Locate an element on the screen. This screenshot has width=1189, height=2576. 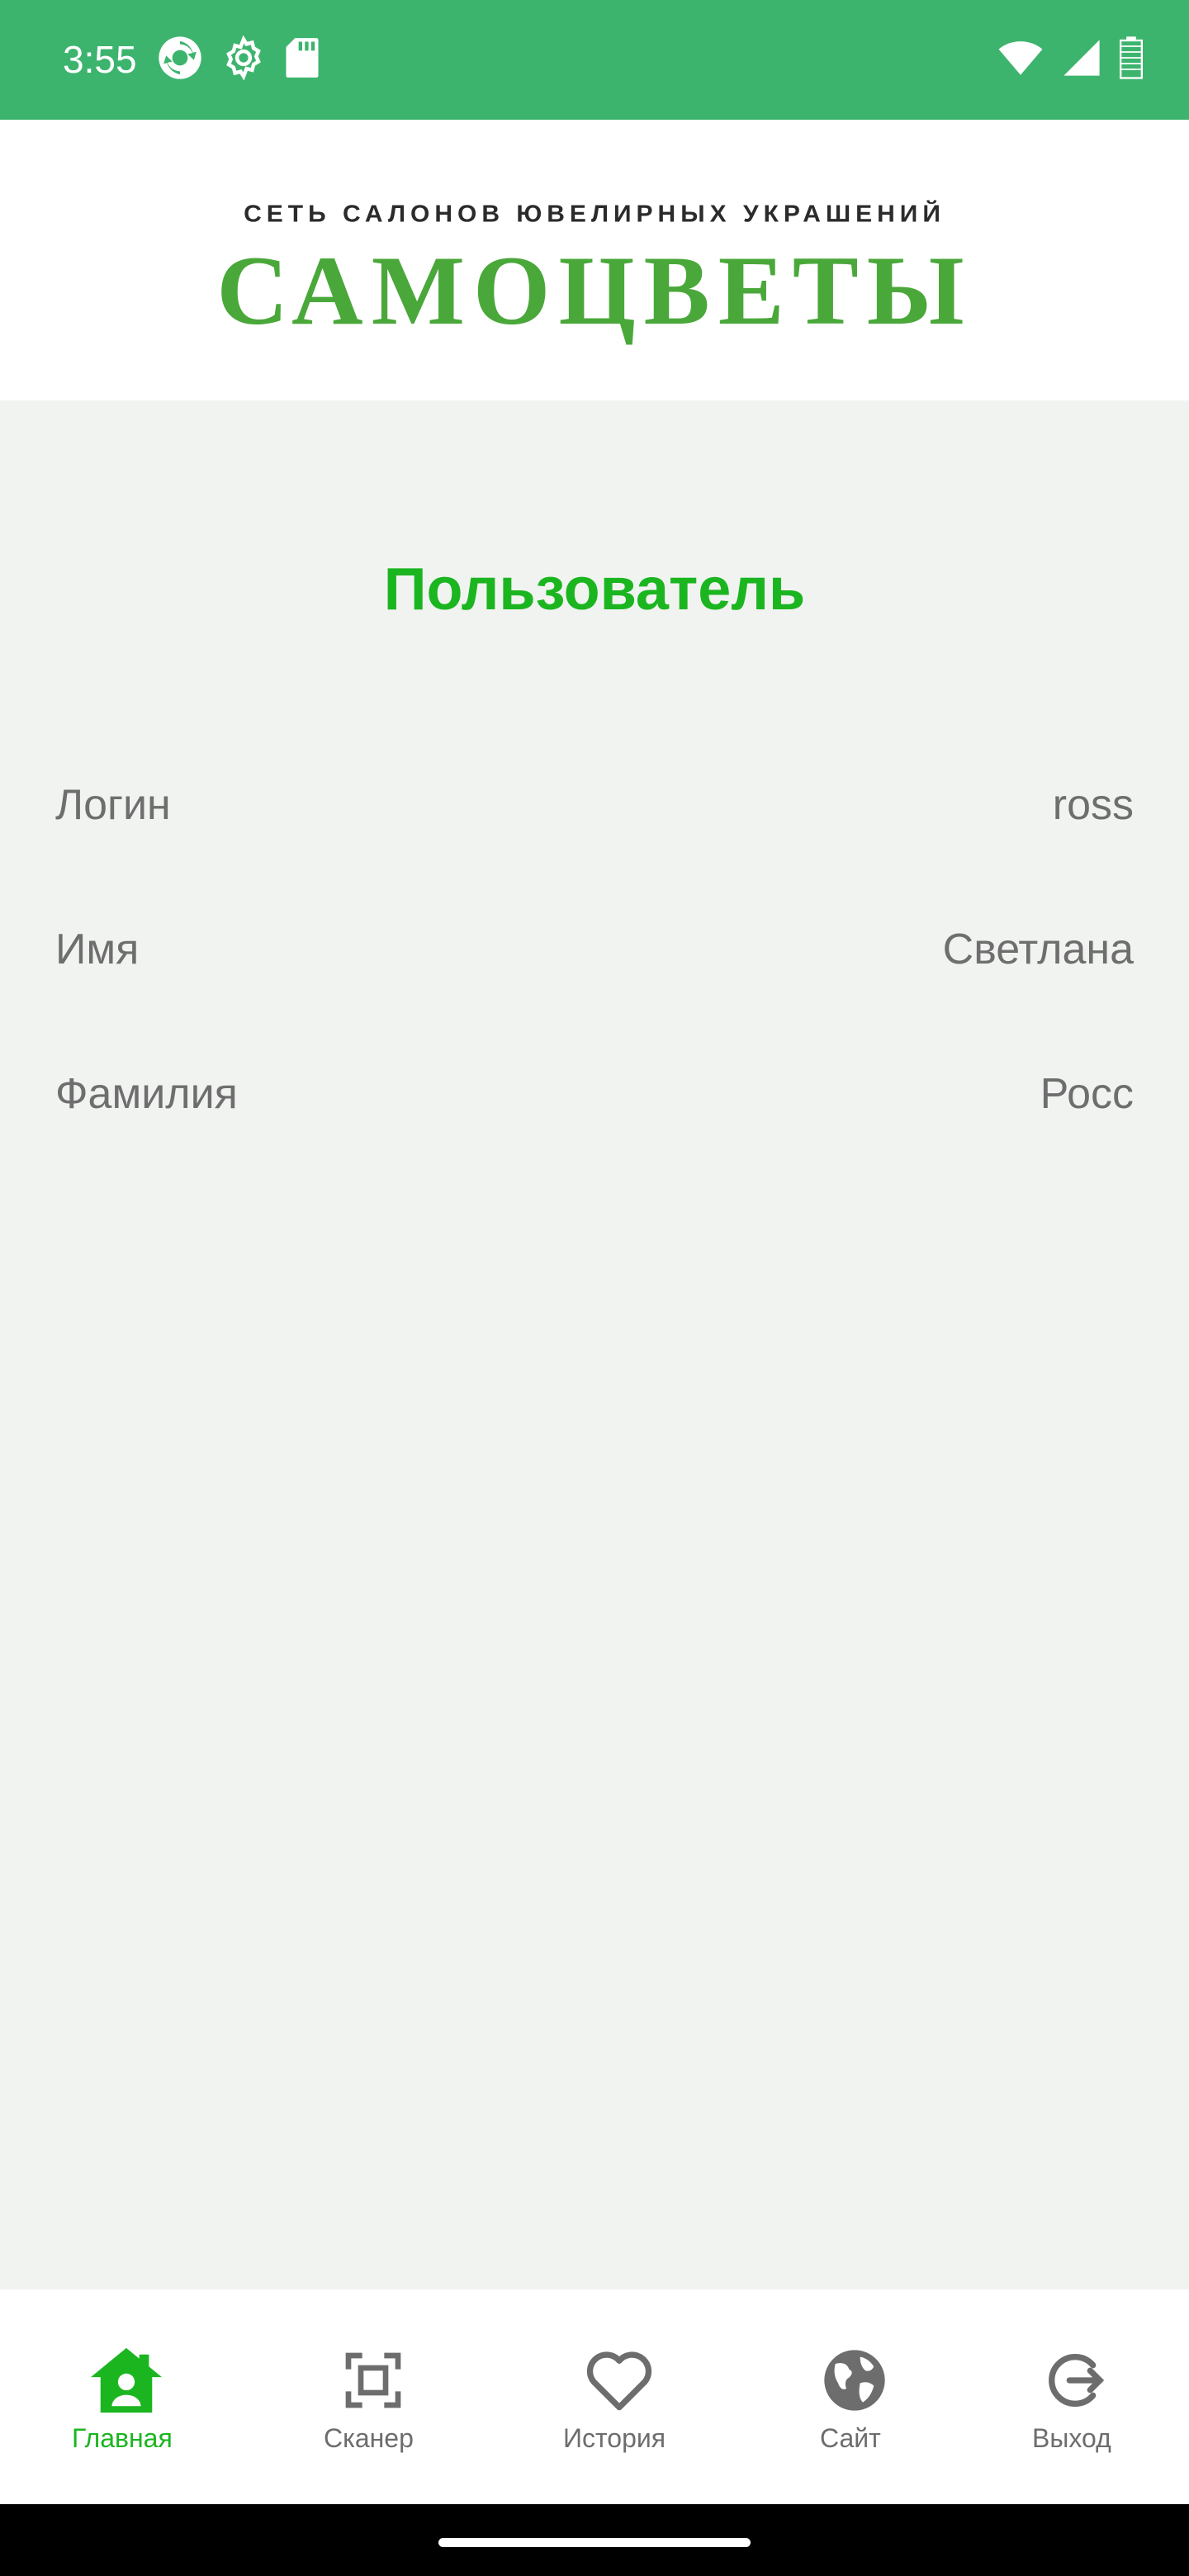
nav-item-history: История is located at coordinates (619, 2397).